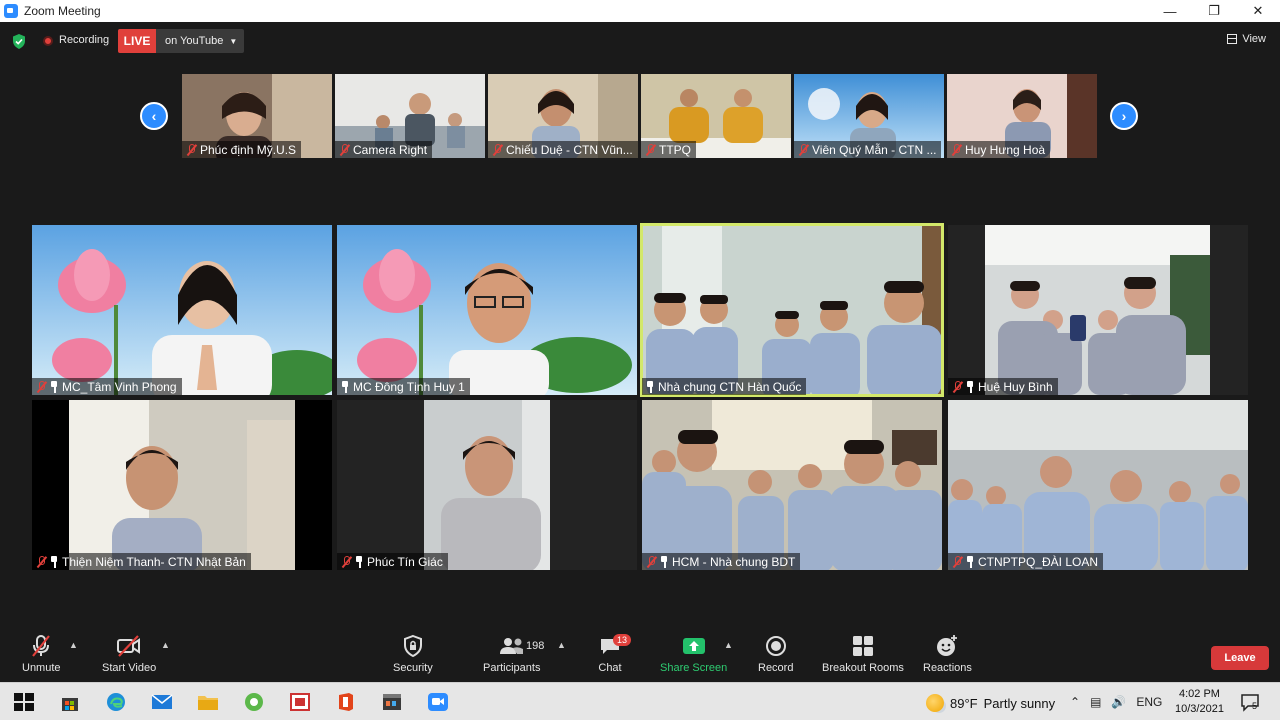 Image resolution: width=1280 pixels, height=720 pixels. Describe the element at coordinates (390, 149) in the screenshot. I see `participant-name: Camera Right` at that location.